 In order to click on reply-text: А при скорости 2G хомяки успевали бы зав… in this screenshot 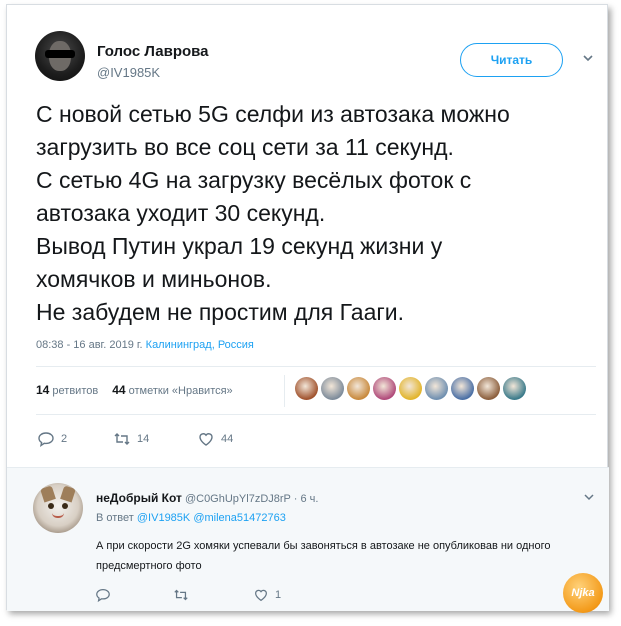, I will do `click(323, 556)`.